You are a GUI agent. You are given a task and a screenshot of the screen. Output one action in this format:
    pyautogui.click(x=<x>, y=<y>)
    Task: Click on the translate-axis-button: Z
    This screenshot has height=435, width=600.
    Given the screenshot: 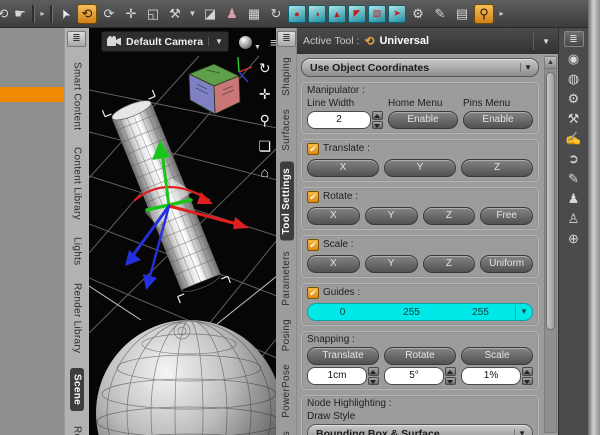 What is the action you would take?
    pyautogui.click(x=497, y=168)
    